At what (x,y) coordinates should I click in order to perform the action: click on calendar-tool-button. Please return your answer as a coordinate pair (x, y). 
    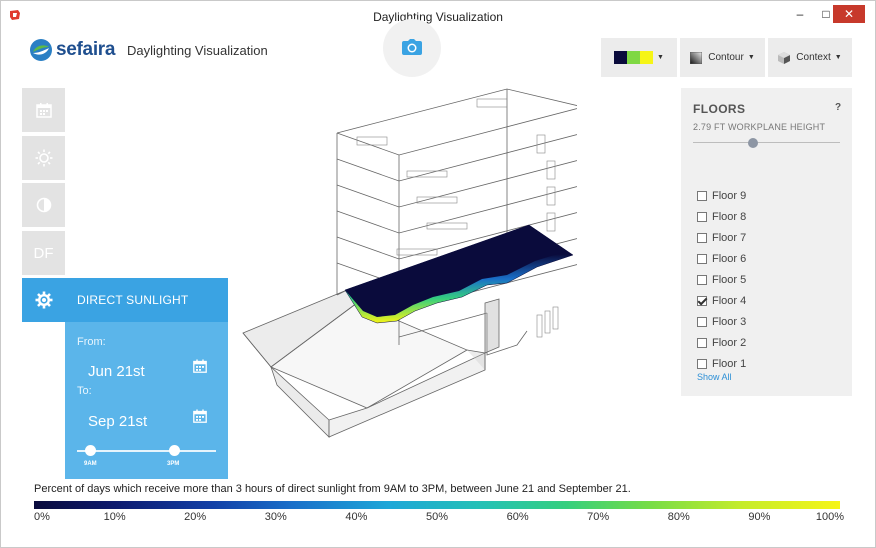
    Looking at the image, I should click on (43, 110).